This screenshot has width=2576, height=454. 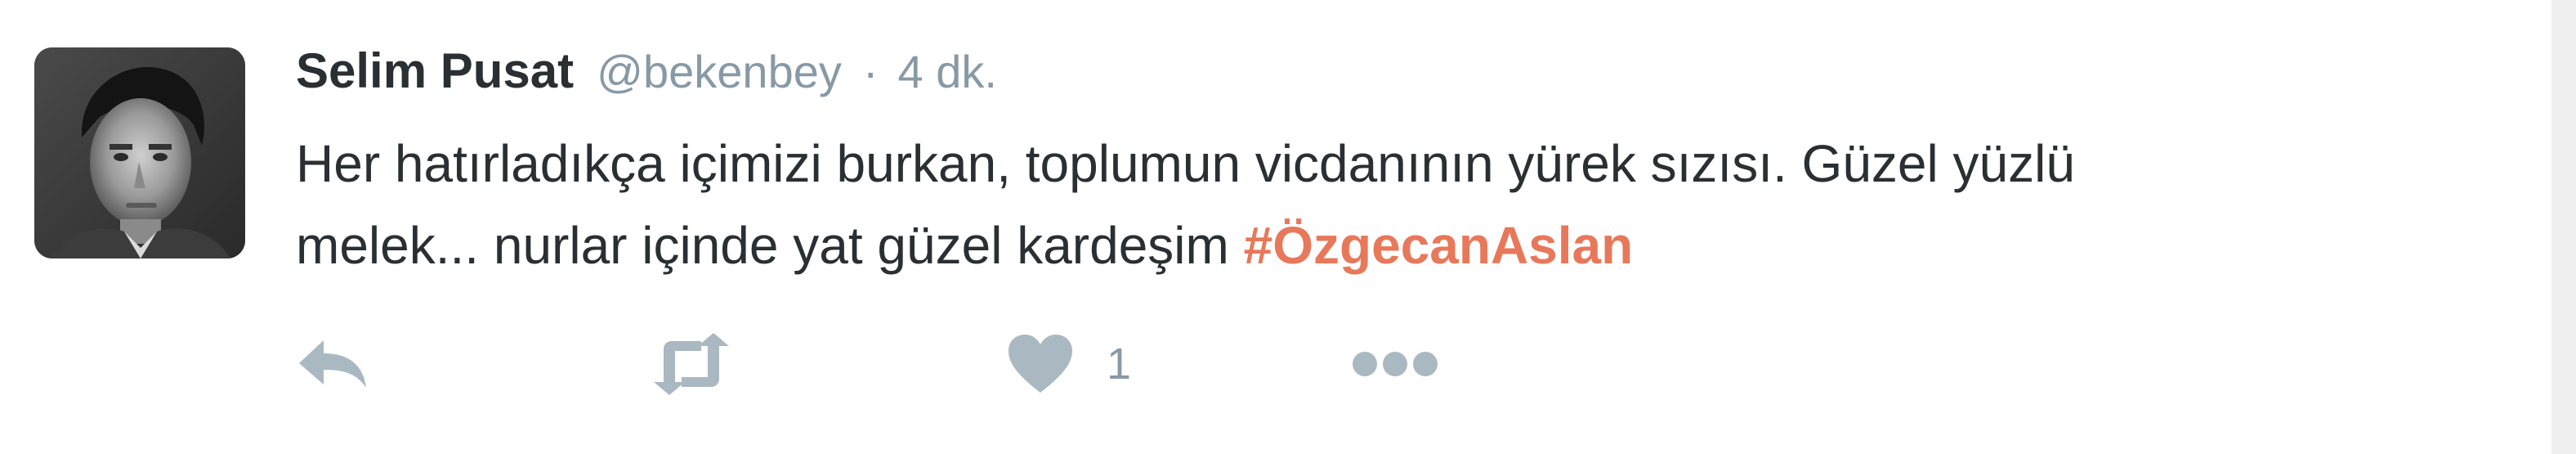 I want to click on like-button: 1, so click(x=1069, y=364).